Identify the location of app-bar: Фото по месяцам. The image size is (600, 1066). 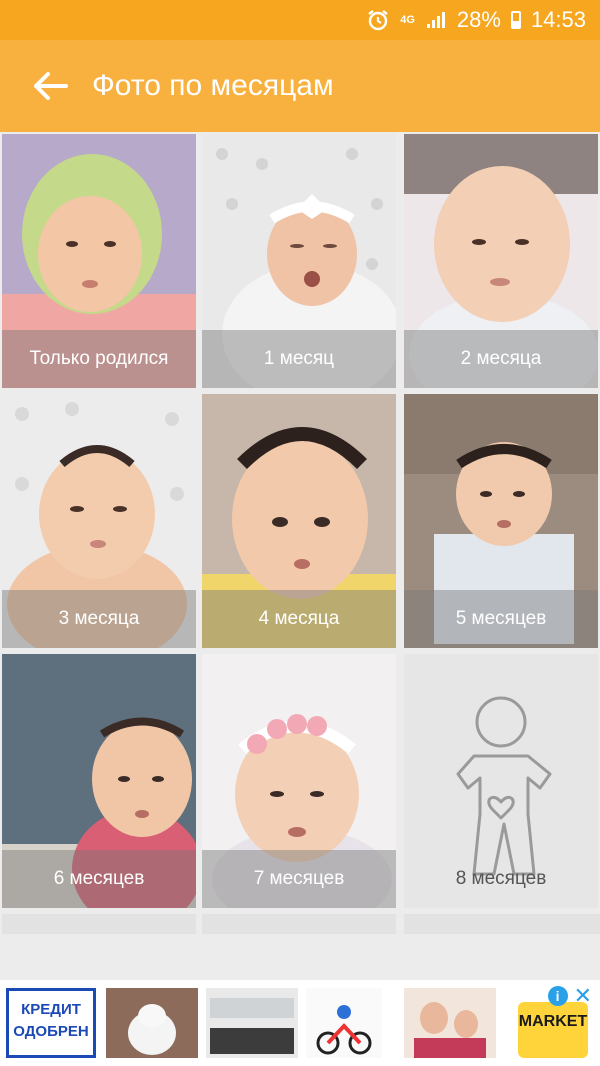
(300, 86).